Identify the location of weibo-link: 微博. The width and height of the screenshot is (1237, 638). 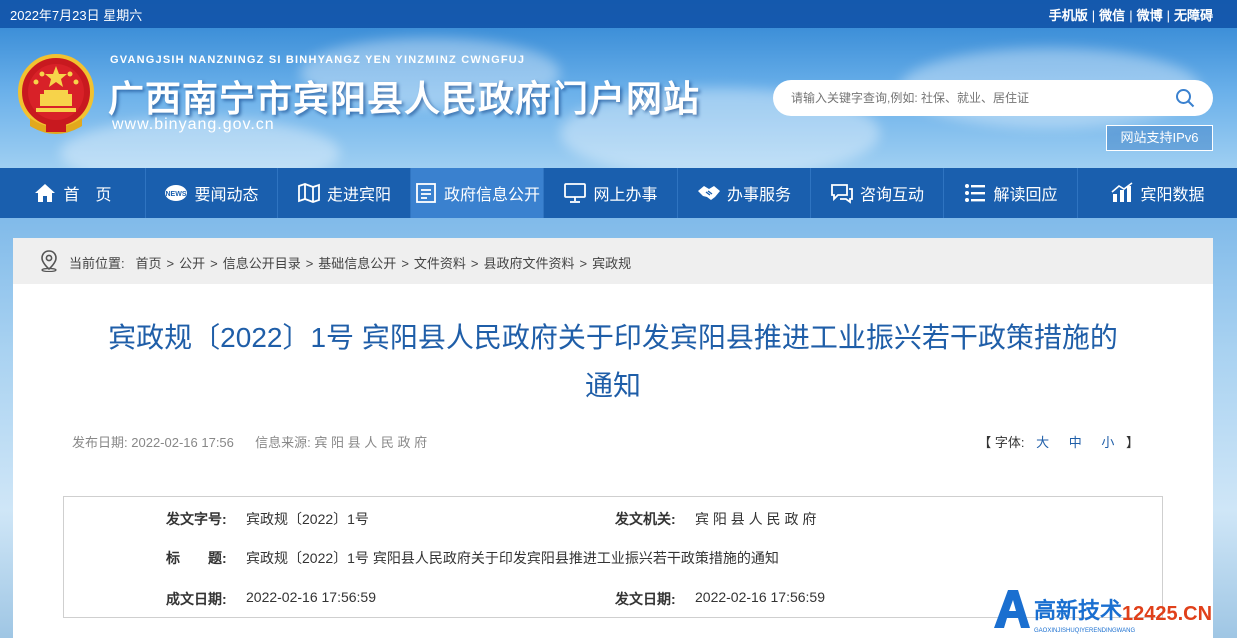
(1150, 15).